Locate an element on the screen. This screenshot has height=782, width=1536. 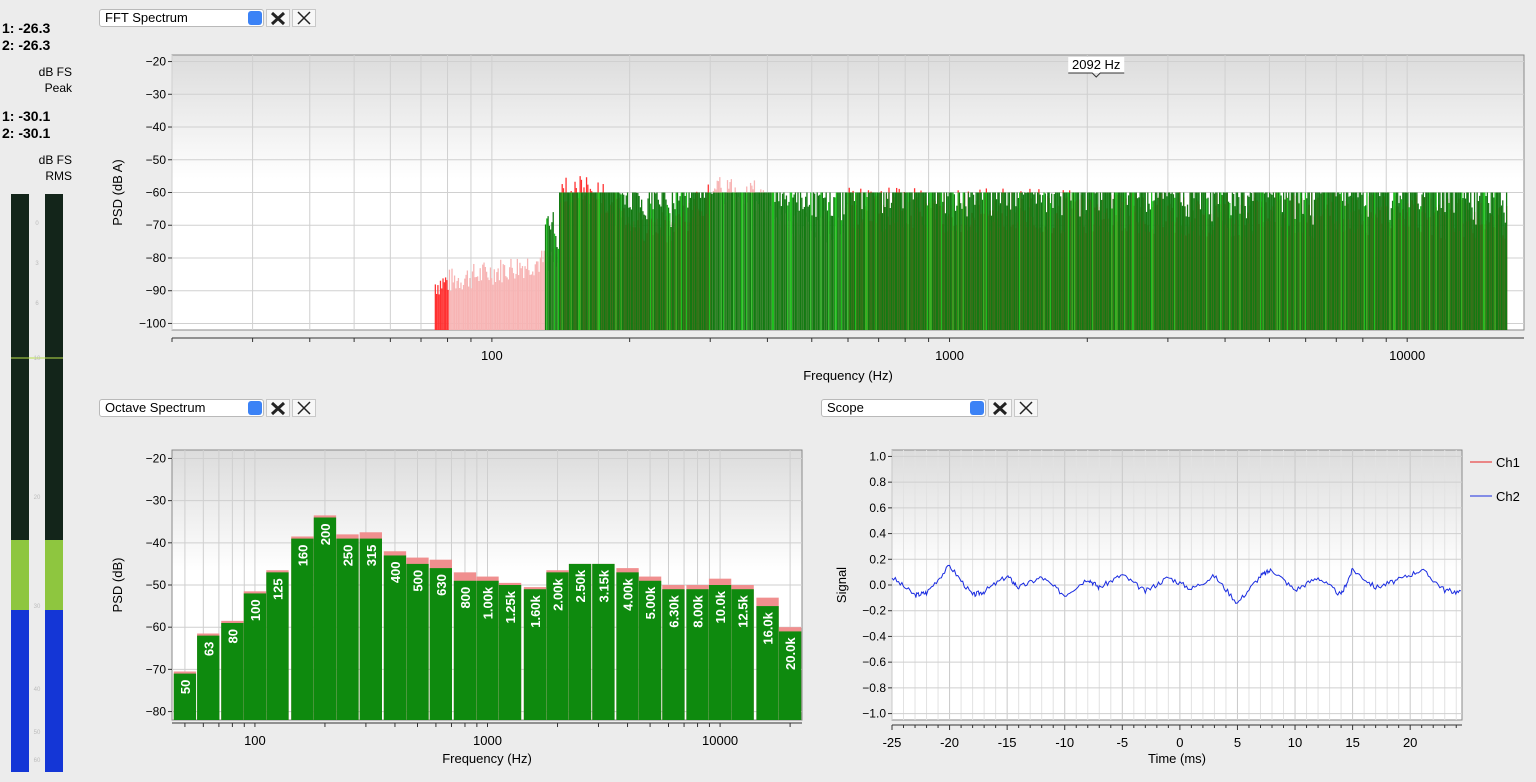
x-tick-label: 0 is located at coordinates (1179, 742).